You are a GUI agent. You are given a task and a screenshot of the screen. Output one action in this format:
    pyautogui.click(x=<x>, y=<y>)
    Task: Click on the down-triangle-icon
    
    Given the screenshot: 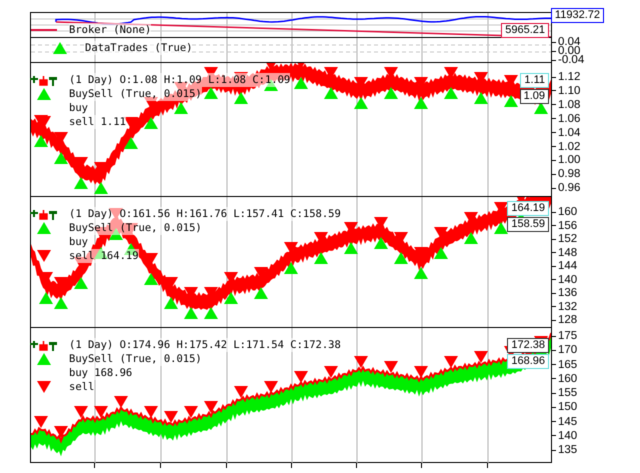 What is the action you would take?
    pyautogui.click(x=44, y=256)
    